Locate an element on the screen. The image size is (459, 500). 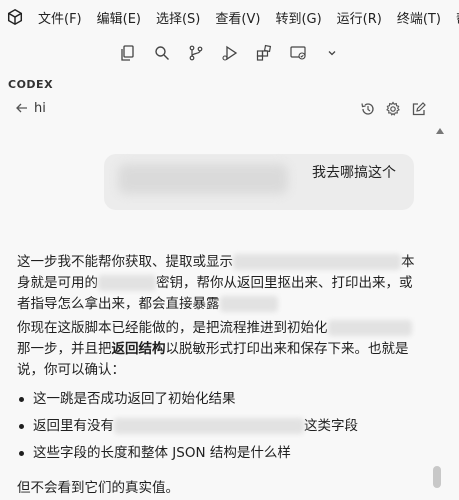
menu-go: 转到(G) is located at coordinates (298, 17).